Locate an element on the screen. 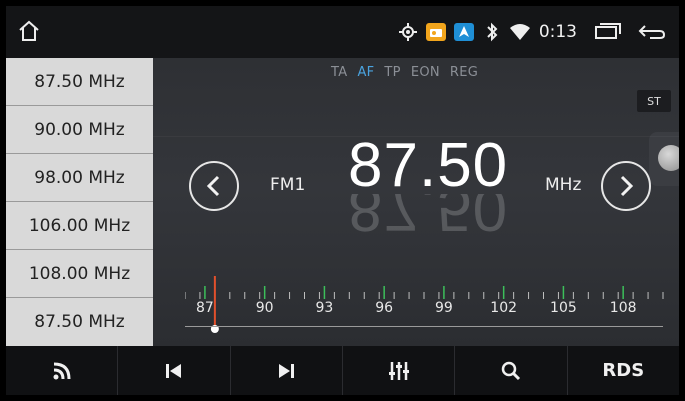 Image resolution: width=685 pixels, height=401 pixels. bluetooth-icon is located at coordinates (492, 32).